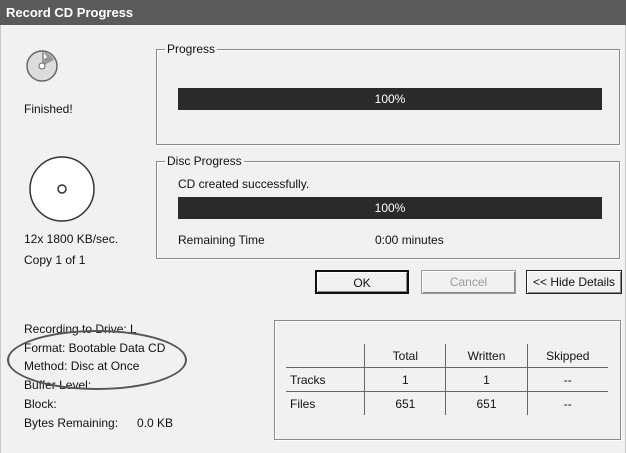 This screenshot has width=626, height=453. Describe the element at coordinates (405, 379) in the screenshot. I see `stats-cell-total: 1` at that location.